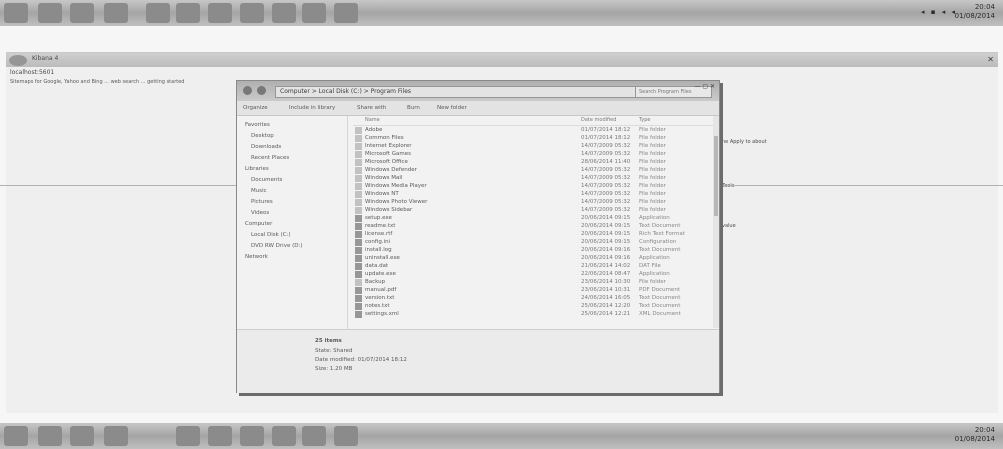 The height and width of the screenshot is (449, 1003). What do you see at coordinates (266, 180) in the screenshot?
I see `nav-item: Documents` at bounding box center [266, 180].